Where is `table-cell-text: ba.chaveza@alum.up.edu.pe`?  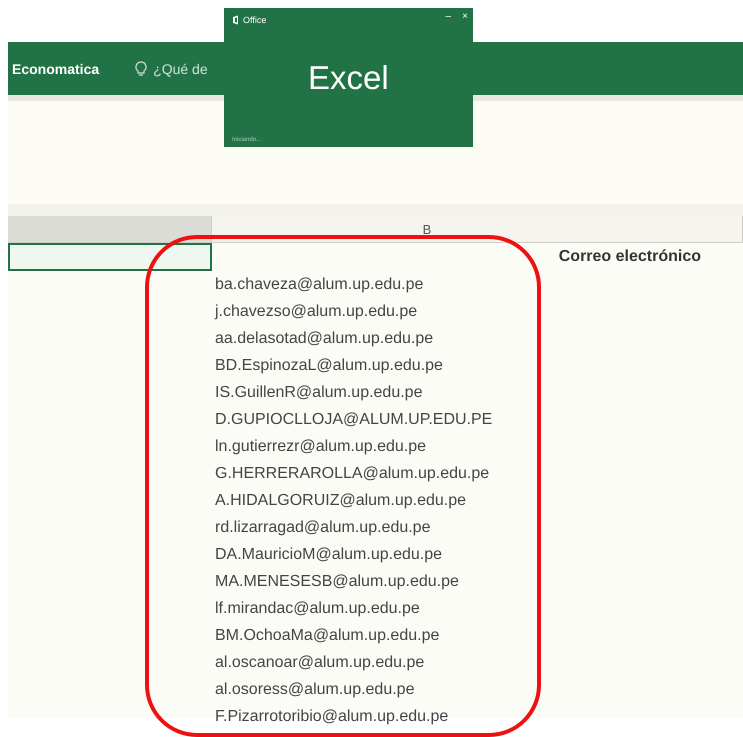 table-cell-text: ba.chaveza@alum.up.edu.pe is located at coordinates (319, 285).